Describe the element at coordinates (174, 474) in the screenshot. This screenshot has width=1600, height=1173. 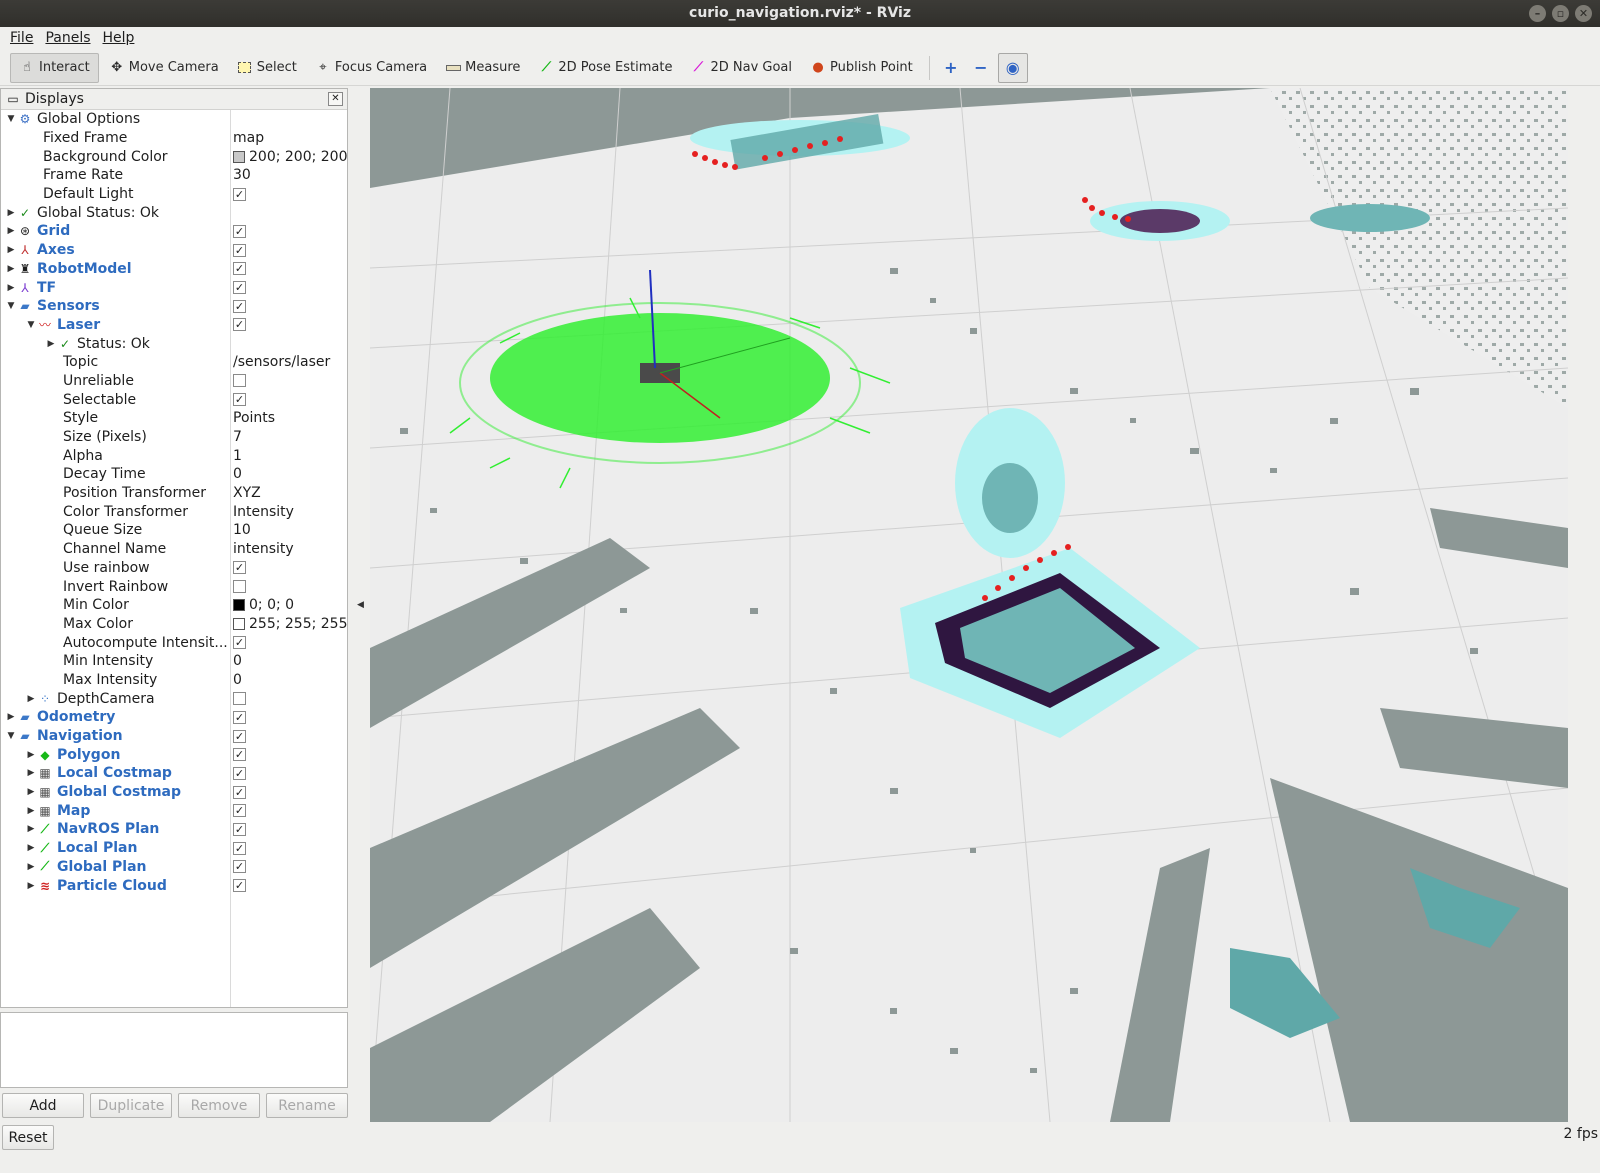
I see `tree-row-decay-time: Decay Time 0` at that location.